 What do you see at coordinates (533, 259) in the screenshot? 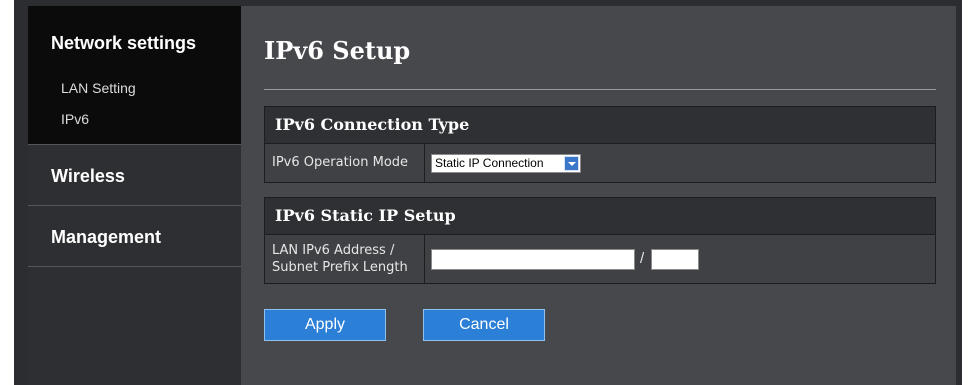
I see `lan-ipv6-address-input` at bounding box center [533, 259].